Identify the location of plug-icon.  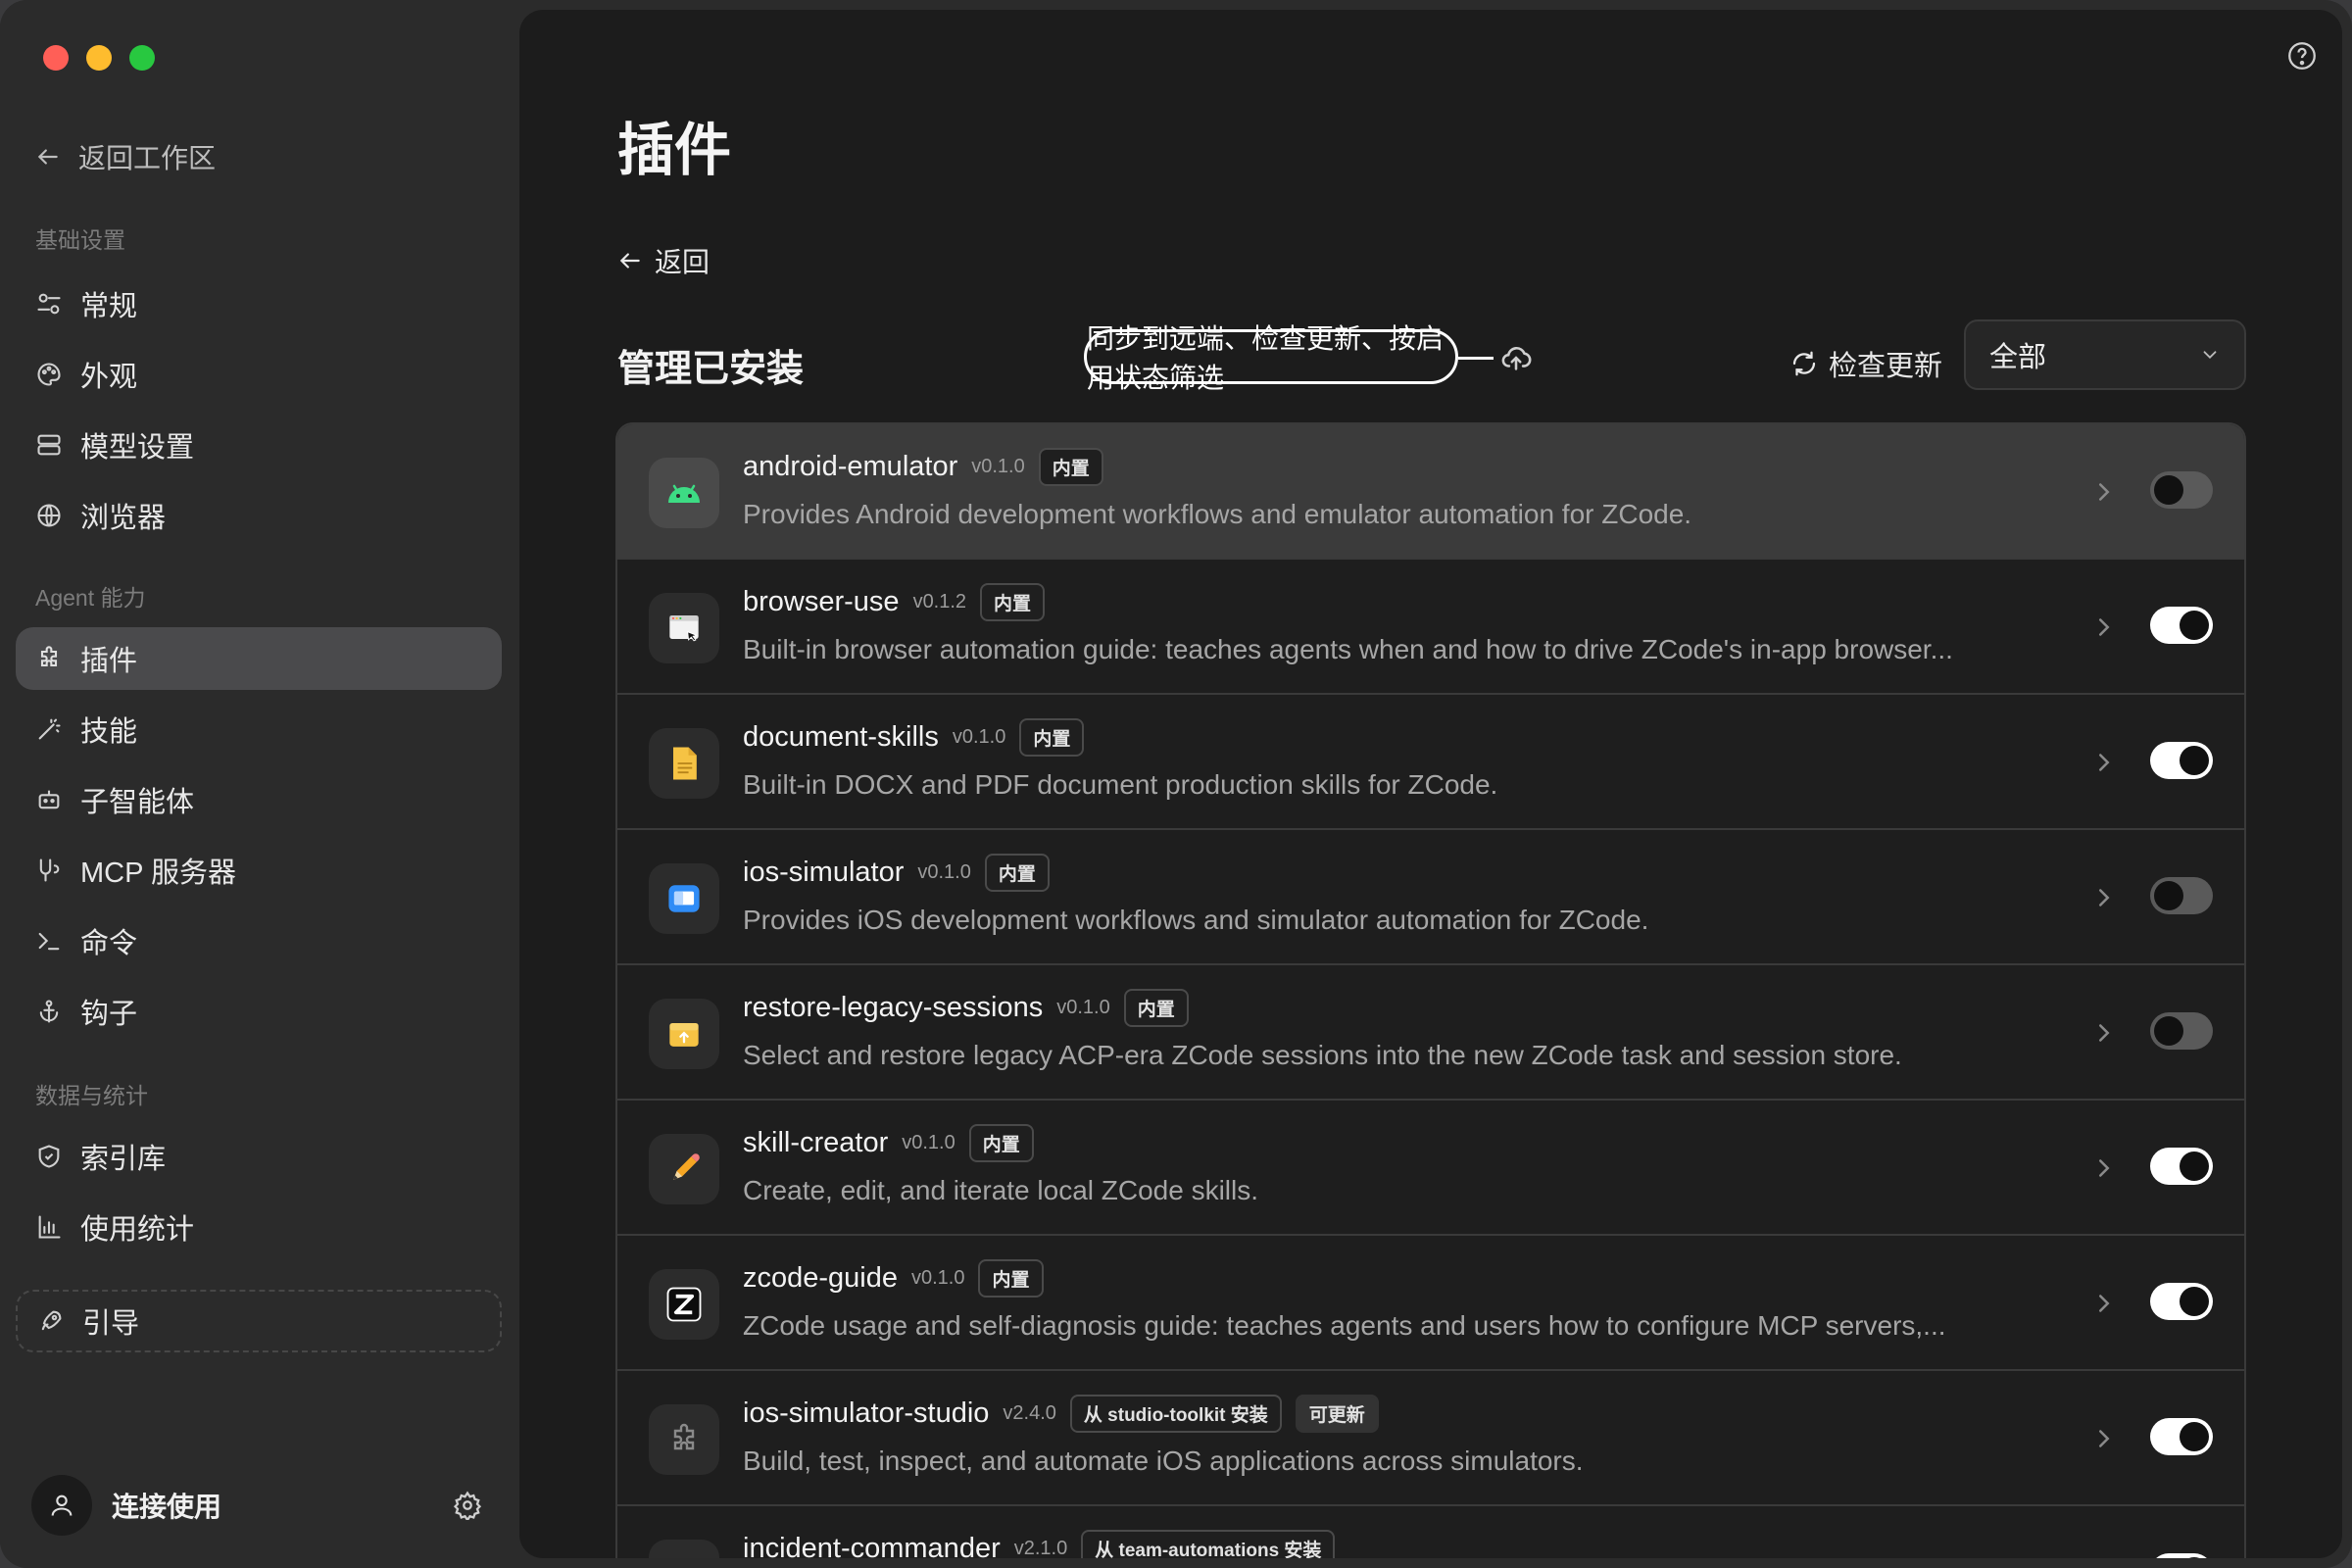
(49, 870).